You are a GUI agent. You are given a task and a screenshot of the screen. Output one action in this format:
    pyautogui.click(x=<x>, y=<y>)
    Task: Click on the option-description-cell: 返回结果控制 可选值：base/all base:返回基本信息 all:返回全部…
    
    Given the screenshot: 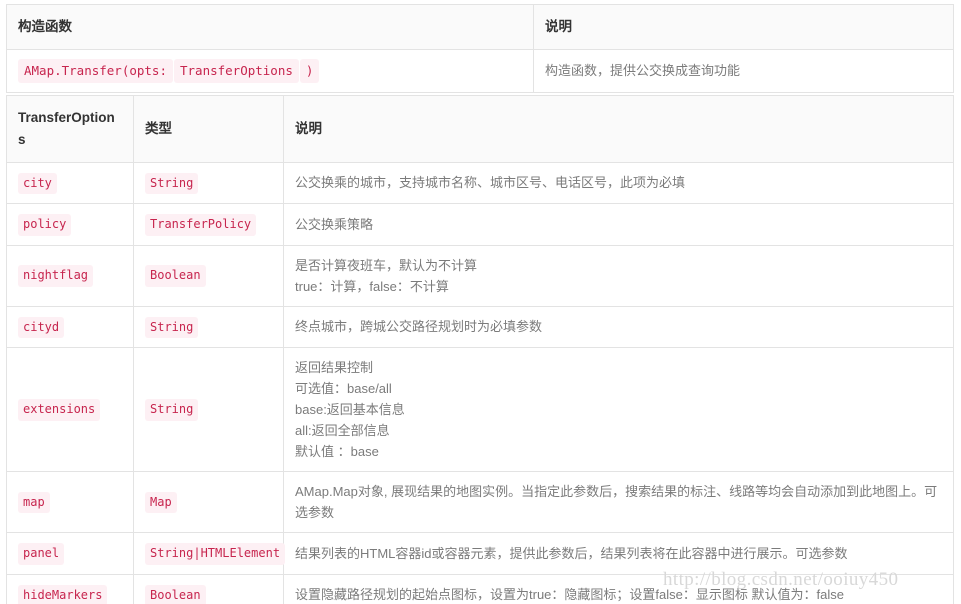 What is the action you would take?
    pyautogui.click(x=618, y=409)
    